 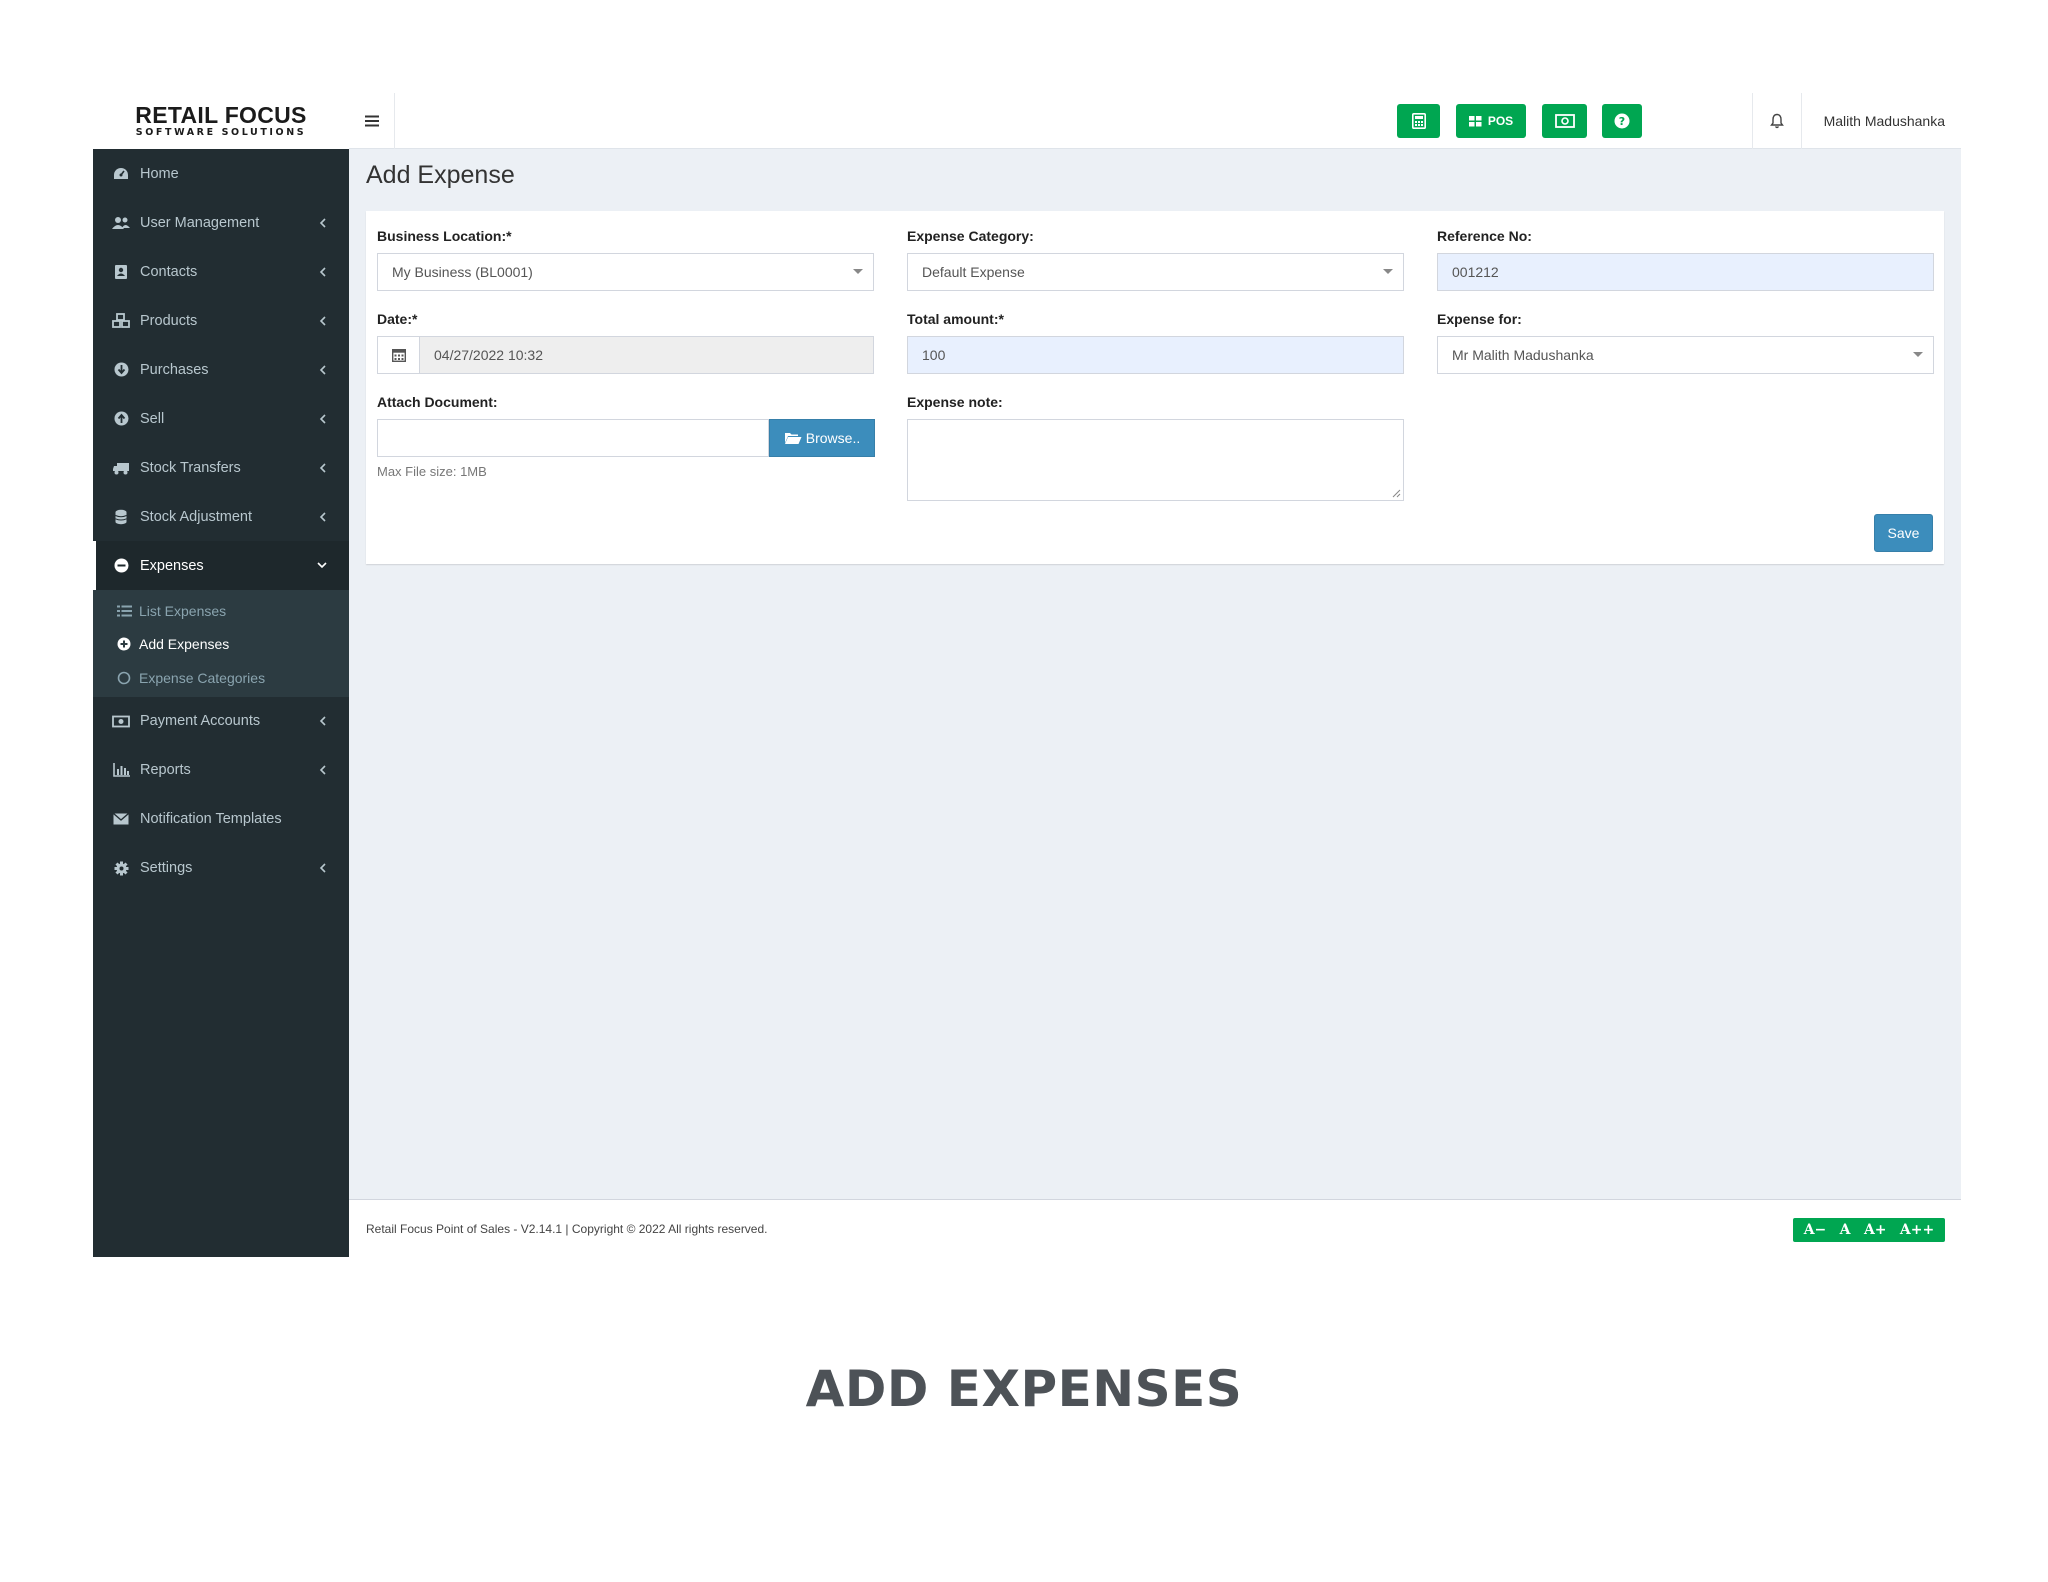 I want to click on minus-circle-icon, so click(x=121, y=566).